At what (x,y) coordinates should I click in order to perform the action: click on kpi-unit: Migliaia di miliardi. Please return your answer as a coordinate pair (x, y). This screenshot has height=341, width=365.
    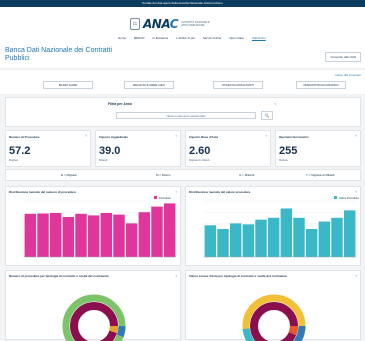
    Looking at the image, I should click on (199, 160).